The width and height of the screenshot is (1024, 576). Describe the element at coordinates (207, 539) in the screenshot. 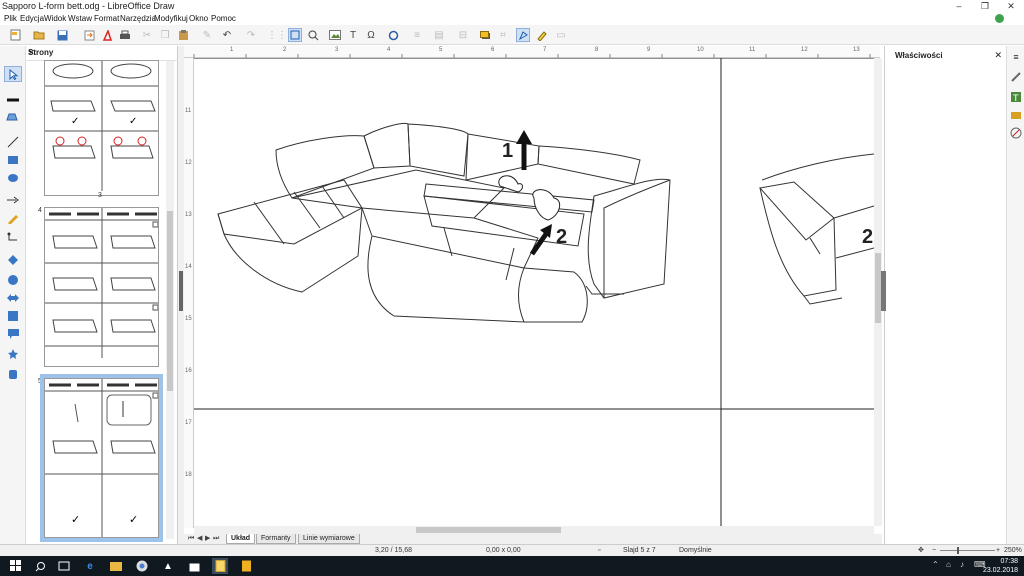

I see `next-tab-button: ▶` at that location.